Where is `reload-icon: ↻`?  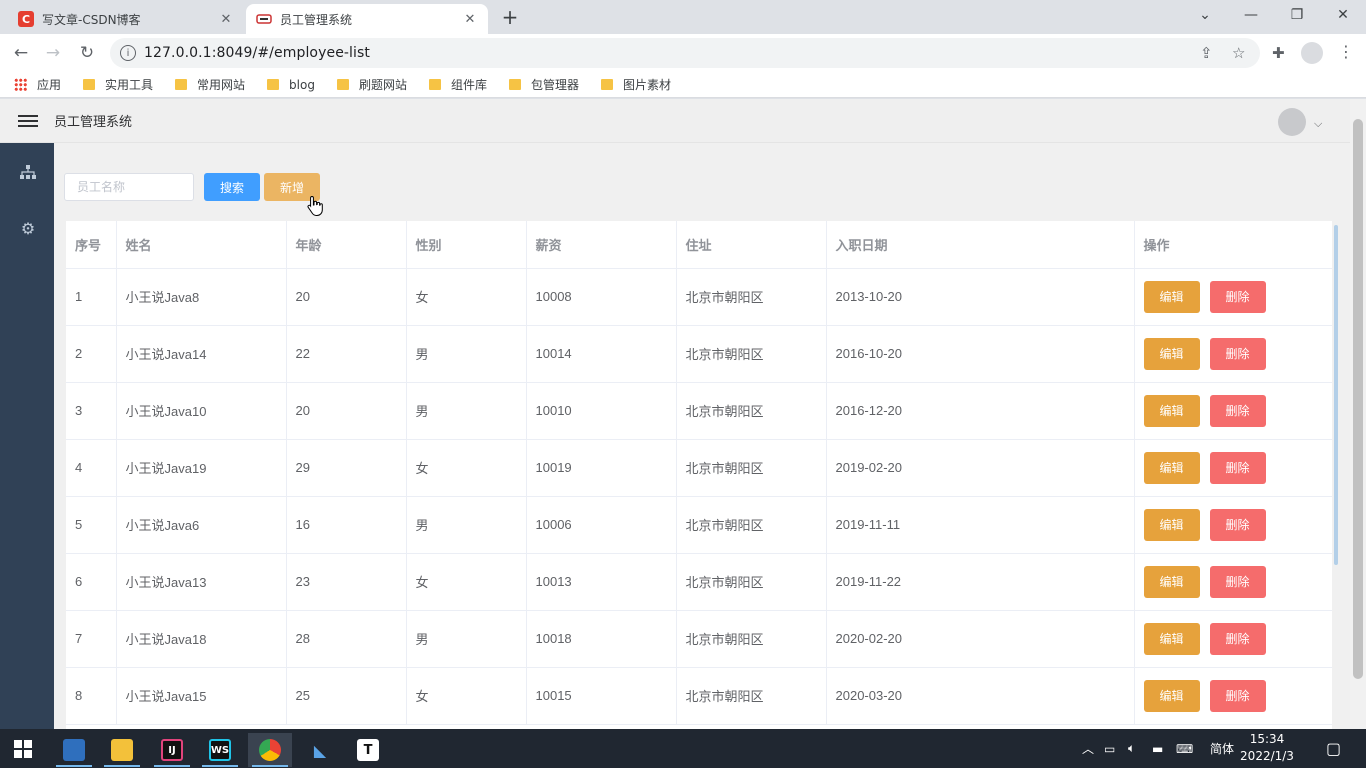 reload-icon: ↻ is located at coordinates (87, 53).